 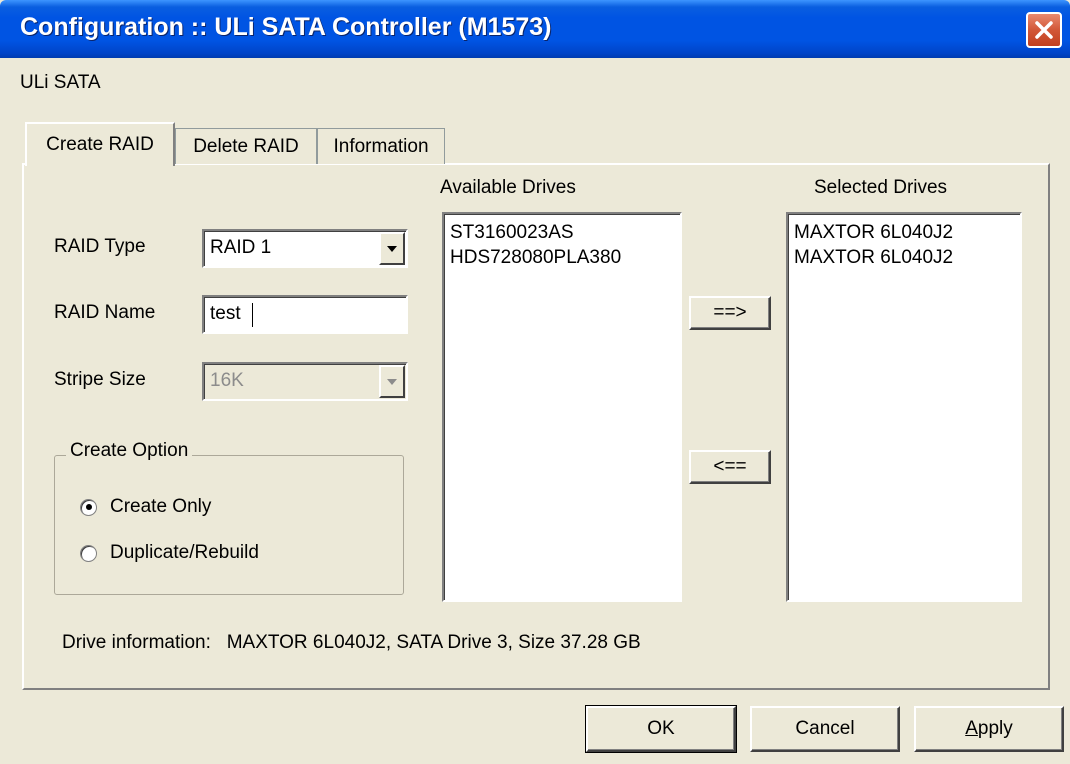 What do you see at coordinates (565, 232) in the screenshot?
I see `list-item: ST3160023AS` at bounding box center [565, 232].